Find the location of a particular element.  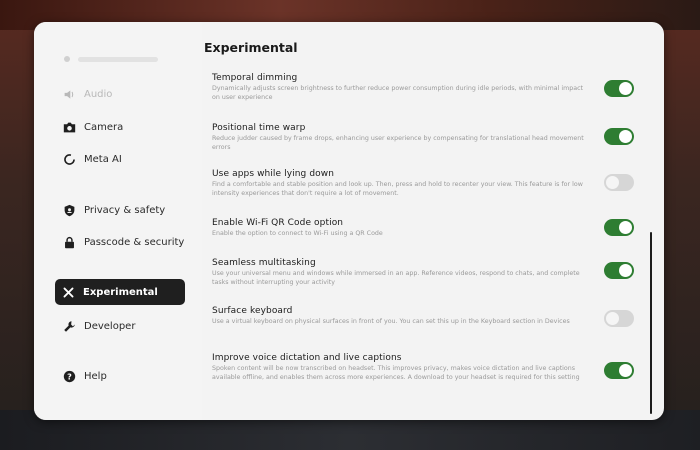

lock-icon is located at coordinates (69, 242).